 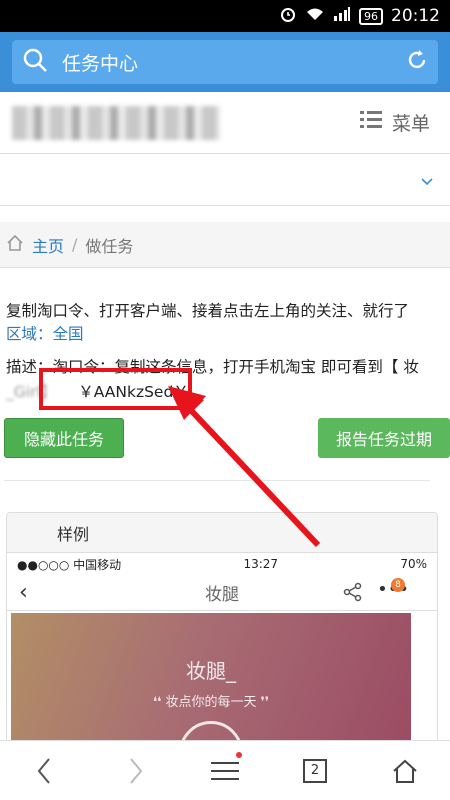 I want to click on task-instruction: 复制淘口令、打开客户端、接着点击左上角的关注、就行了, so click(x=208, y=311).